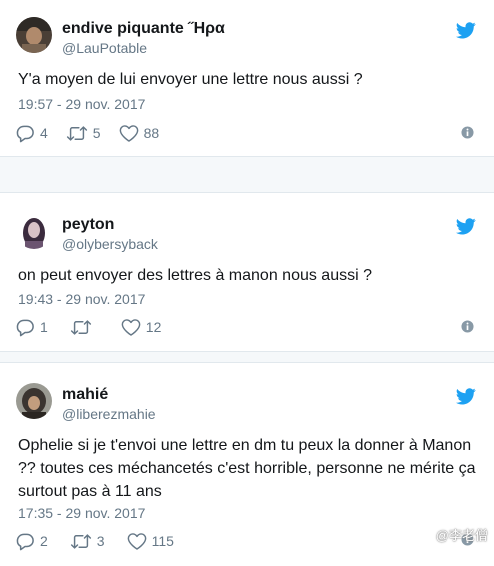  Describe the element at coordinates (461, 535) in the screenshot. I see `watermark-text: @李老僧` at that location.